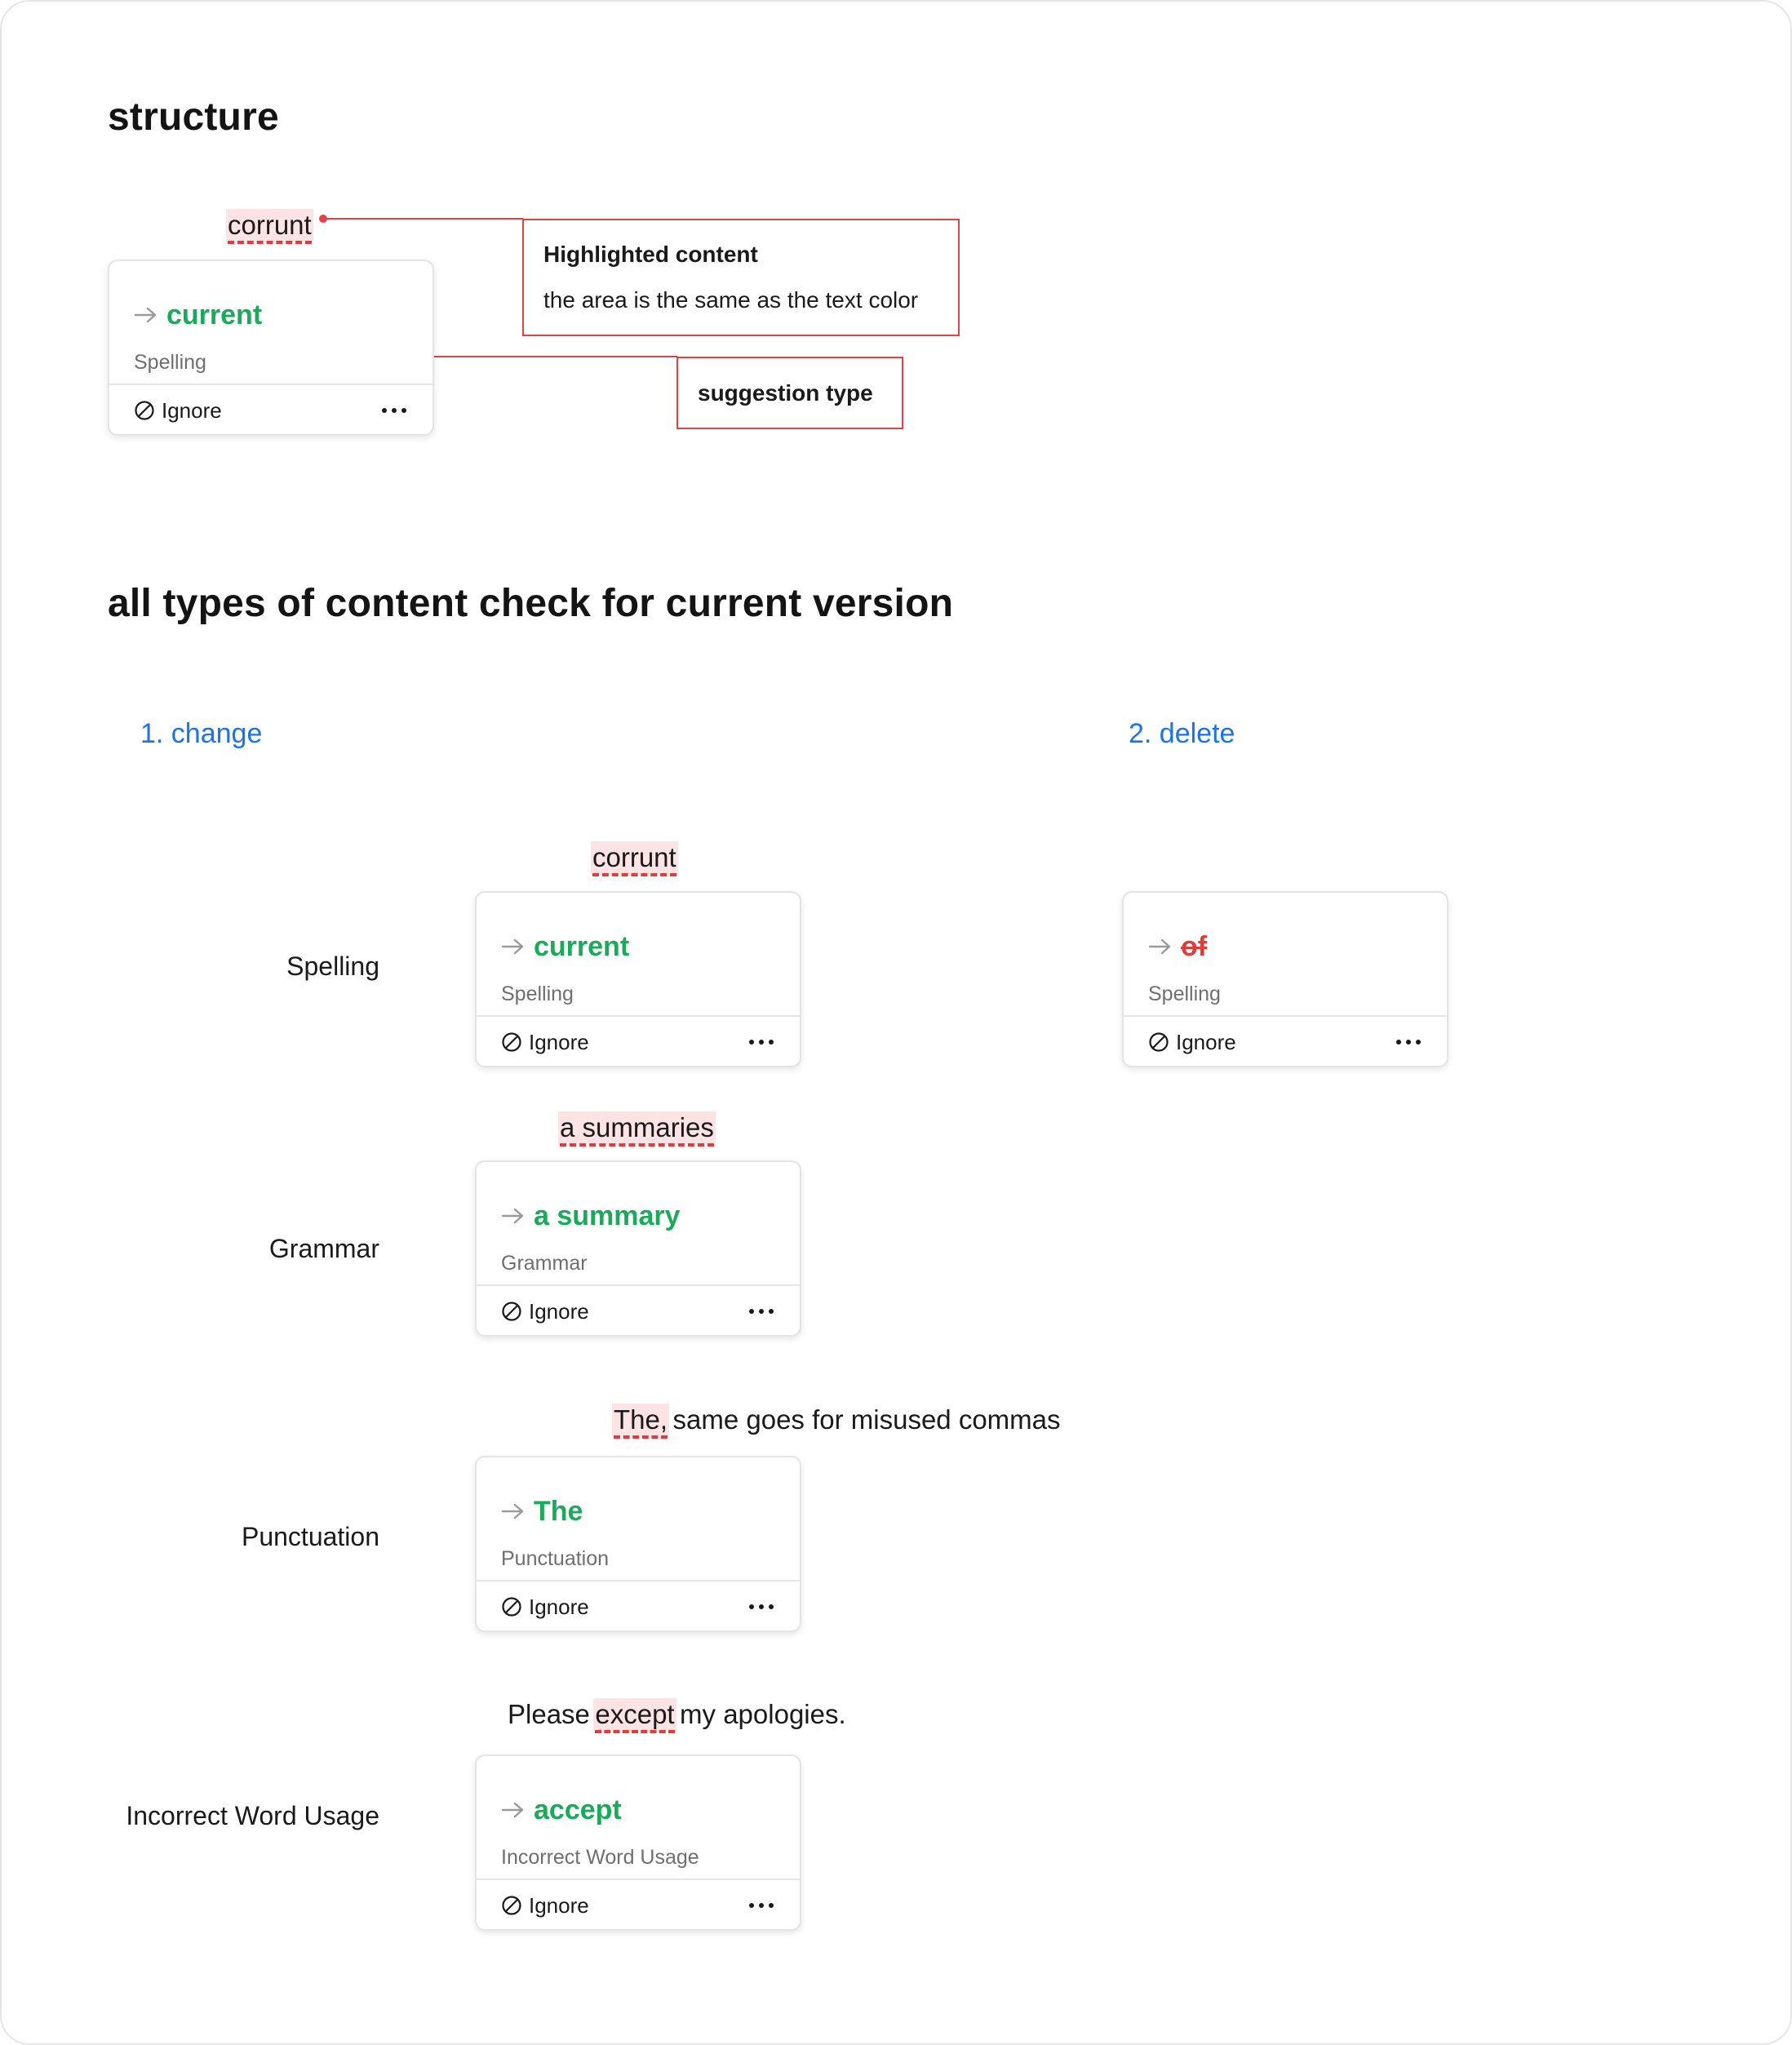 This screenshot has height=2045, width=1792. I want to click on structure-highlight-wrap: corrunt, so click(269, 226).